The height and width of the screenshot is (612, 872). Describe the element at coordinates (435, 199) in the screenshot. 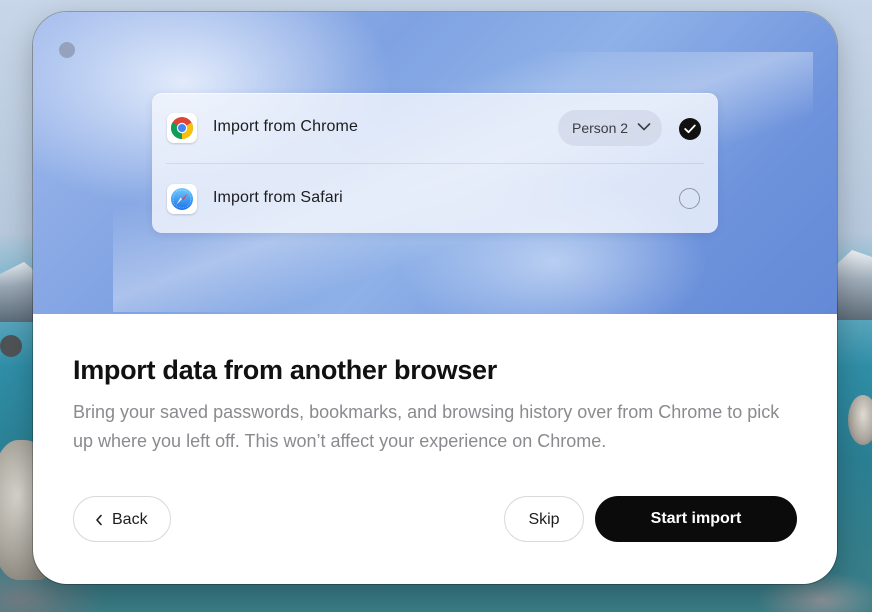

I see `import-row-safari: Import from Safari` at that location.